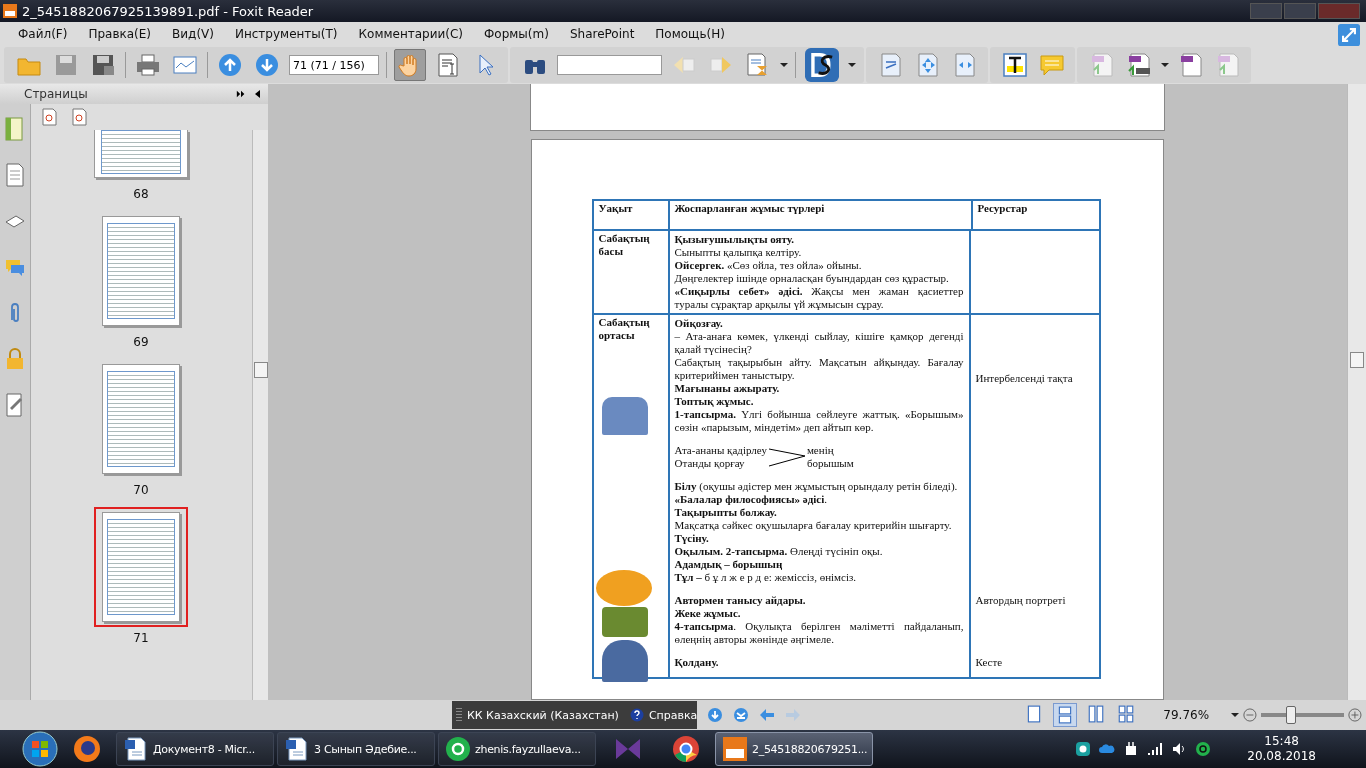  I want to click on chrome-icon, so click(686, 749).